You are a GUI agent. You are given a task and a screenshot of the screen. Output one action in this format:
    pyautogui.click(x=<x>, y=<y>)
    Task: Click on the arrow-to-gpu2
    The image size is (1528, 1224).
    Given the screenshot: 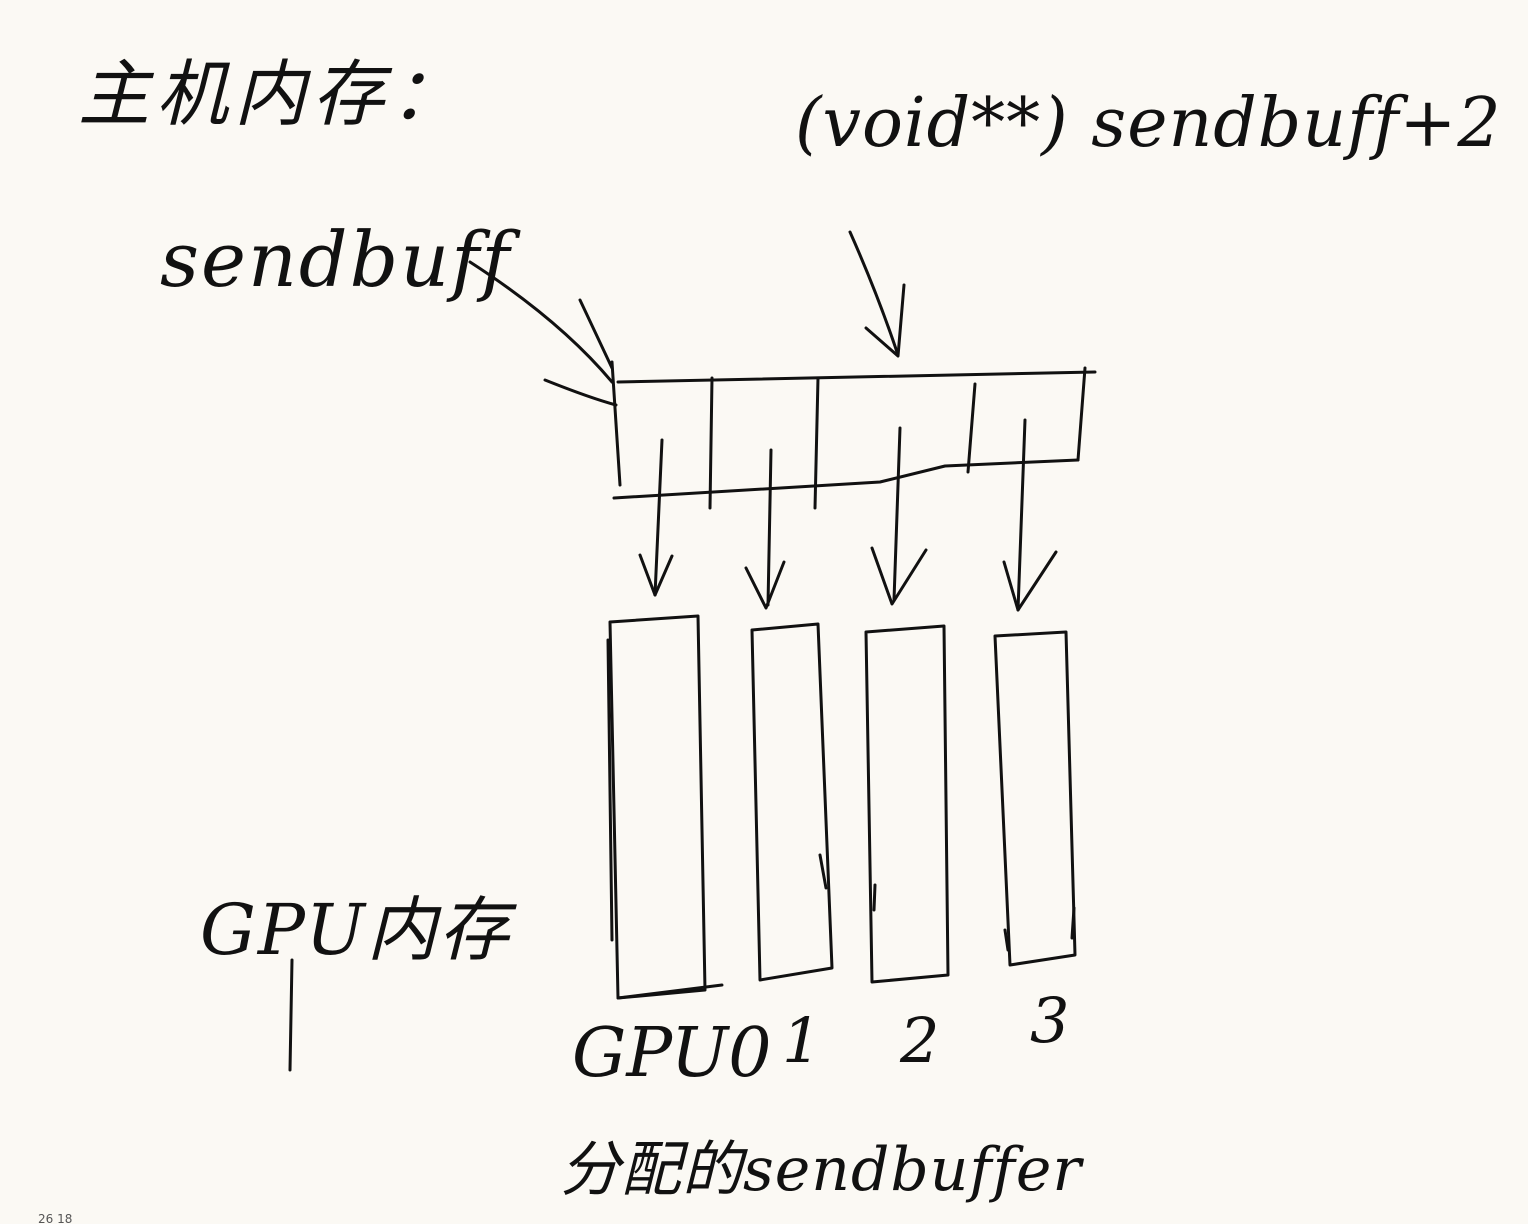 What is the action you would take?
    pyautogui.click(x=897, y=514)
    